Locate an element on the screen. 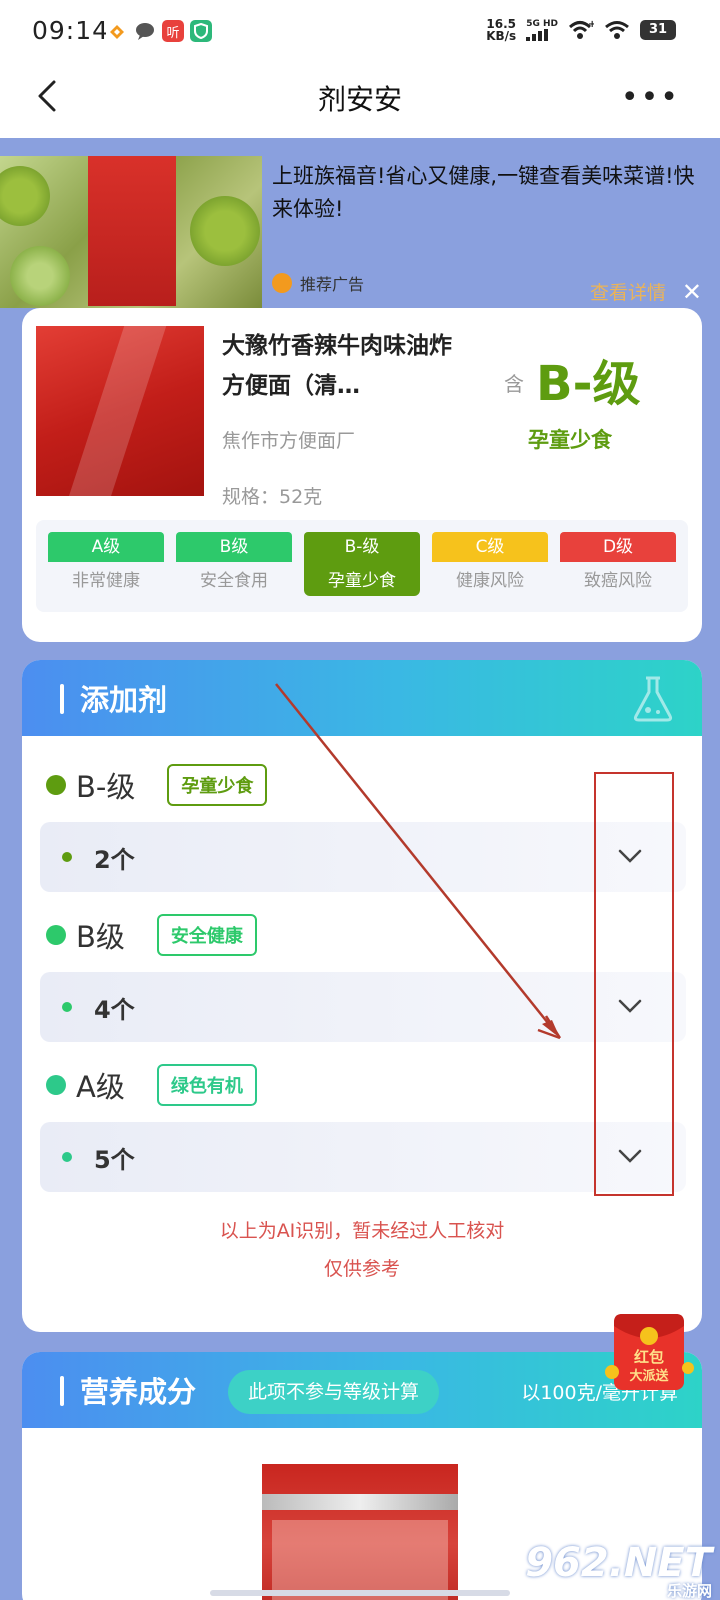 The width and height of the screenshot is (720, 1600). scale-item-a: A级 非常健康 is located at coordinates (106, 572).